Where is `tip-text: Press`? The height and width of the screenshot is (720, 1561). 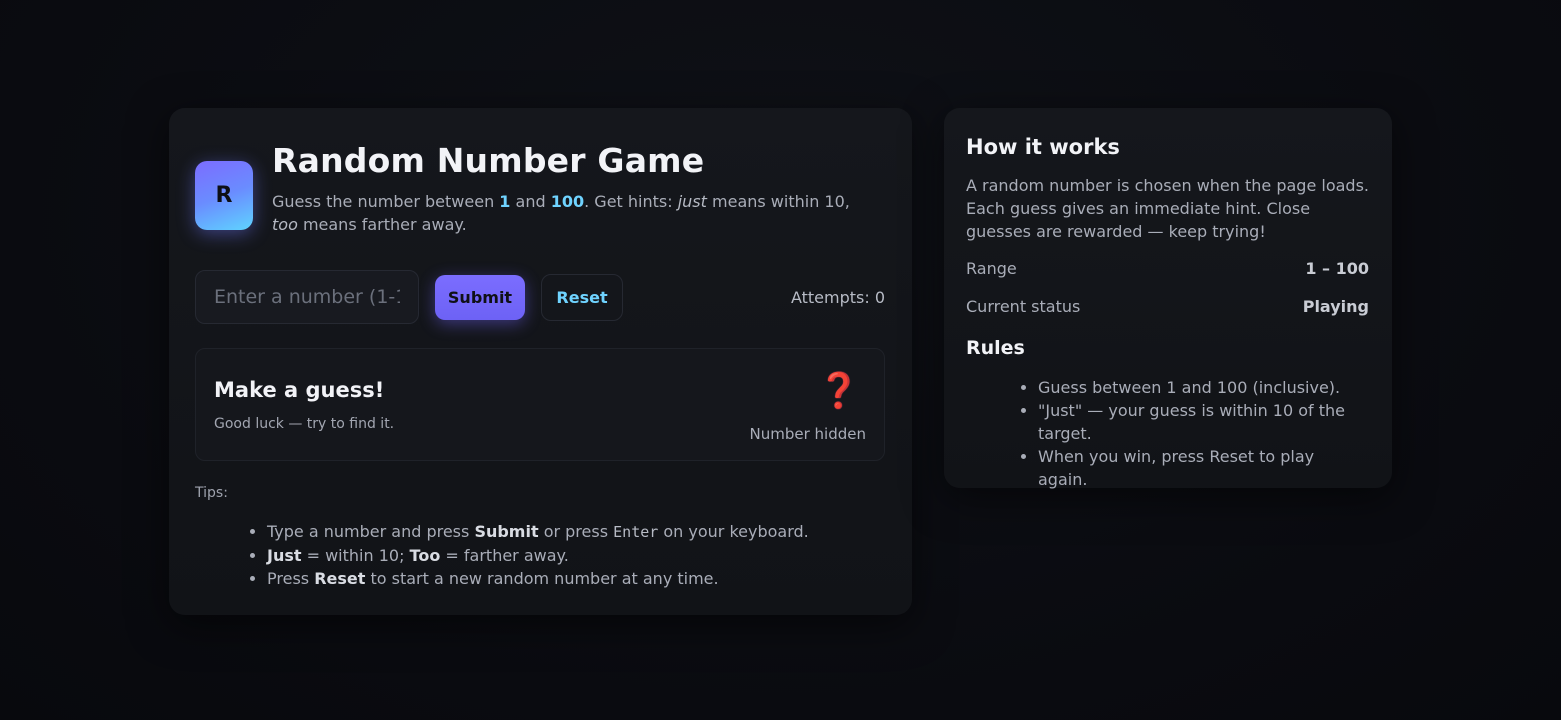
tip-text: Press is located at coordinates (291, 578).